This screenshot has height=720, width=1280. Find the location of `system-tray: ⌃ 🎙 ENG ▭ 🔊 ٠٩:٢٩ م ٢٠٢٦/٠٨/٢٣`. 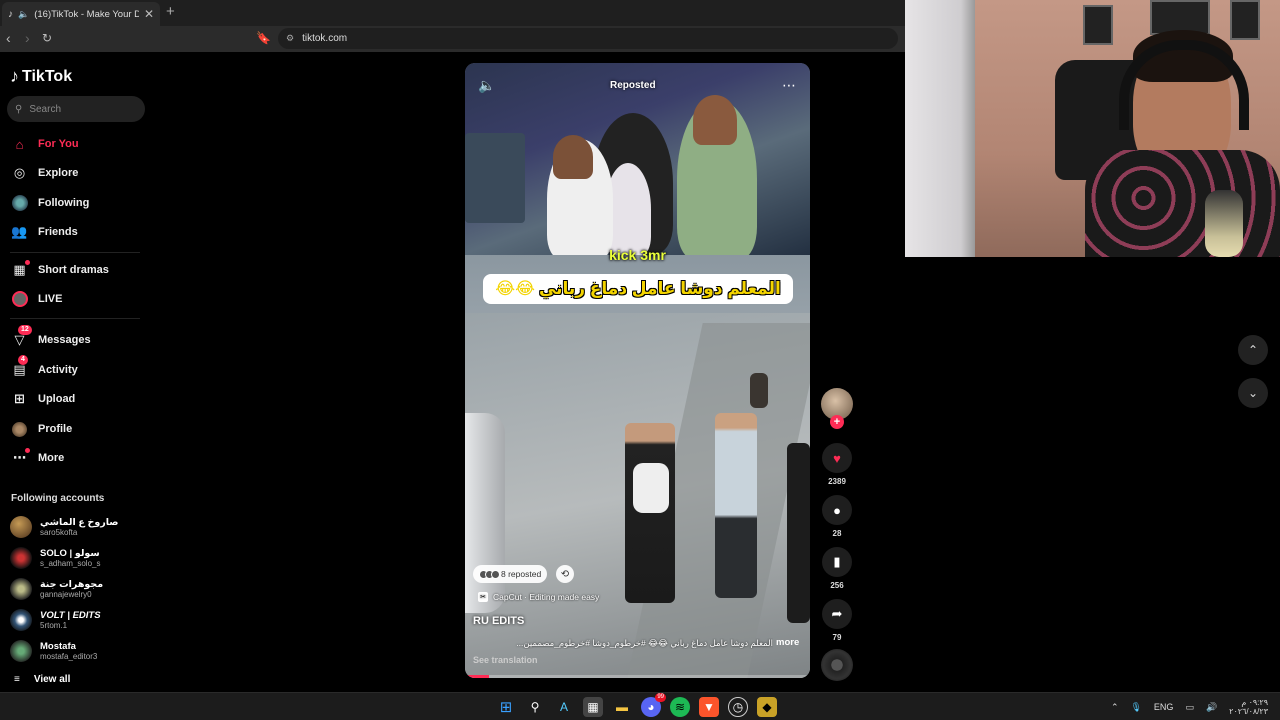

system-tray: ⌃ 🎙 ENG ▭ 🔊 ٠٩:٢٩ م ٢٠٢٦/٠٨/٢٣ is located at coordinates (1189, 707).